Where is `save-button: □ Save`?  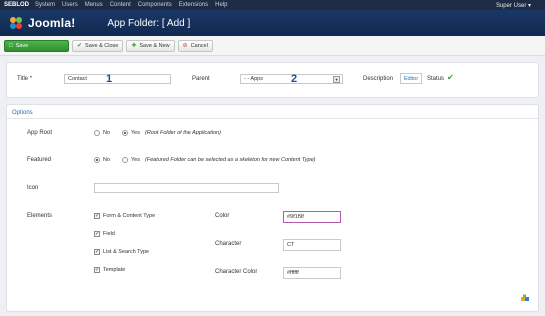
save-button: □ Save is located at coordinates (36, 45).